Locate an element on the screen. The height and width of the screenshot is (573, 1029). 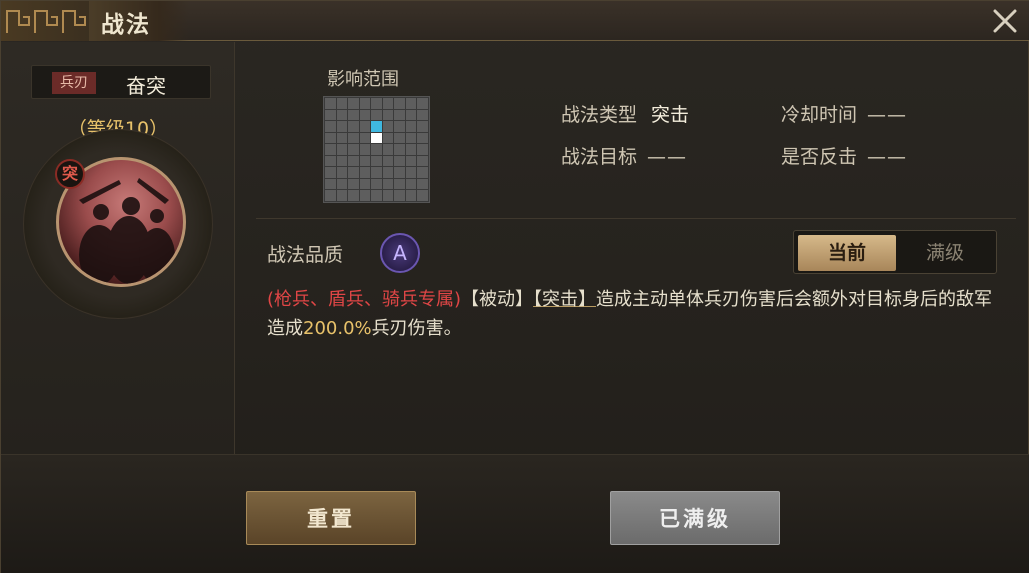
toggle-current: 当前 is located at coordinates (847, 253).